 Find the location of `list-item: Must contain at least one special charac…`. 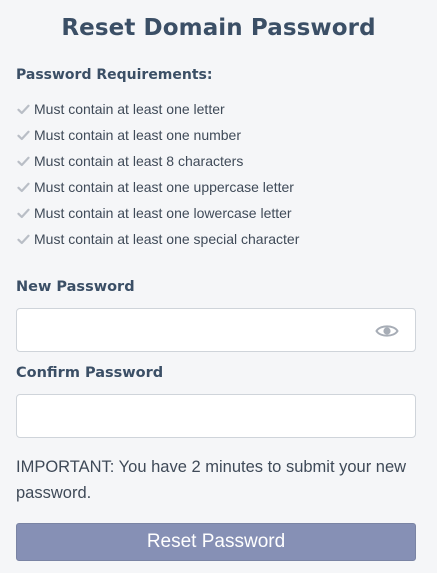

list-item: Must contain at least one special charac… is located at coordinates (218, 239).